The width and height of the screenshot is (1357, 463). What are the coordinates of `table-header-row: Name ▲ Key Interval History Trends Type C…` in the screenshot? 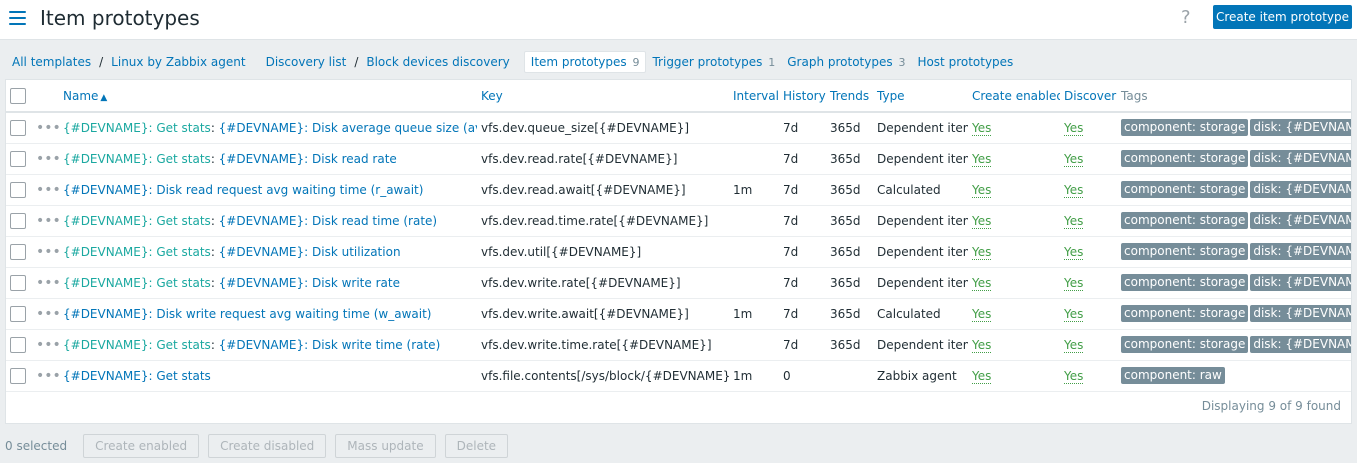 It's located at (678, 96).